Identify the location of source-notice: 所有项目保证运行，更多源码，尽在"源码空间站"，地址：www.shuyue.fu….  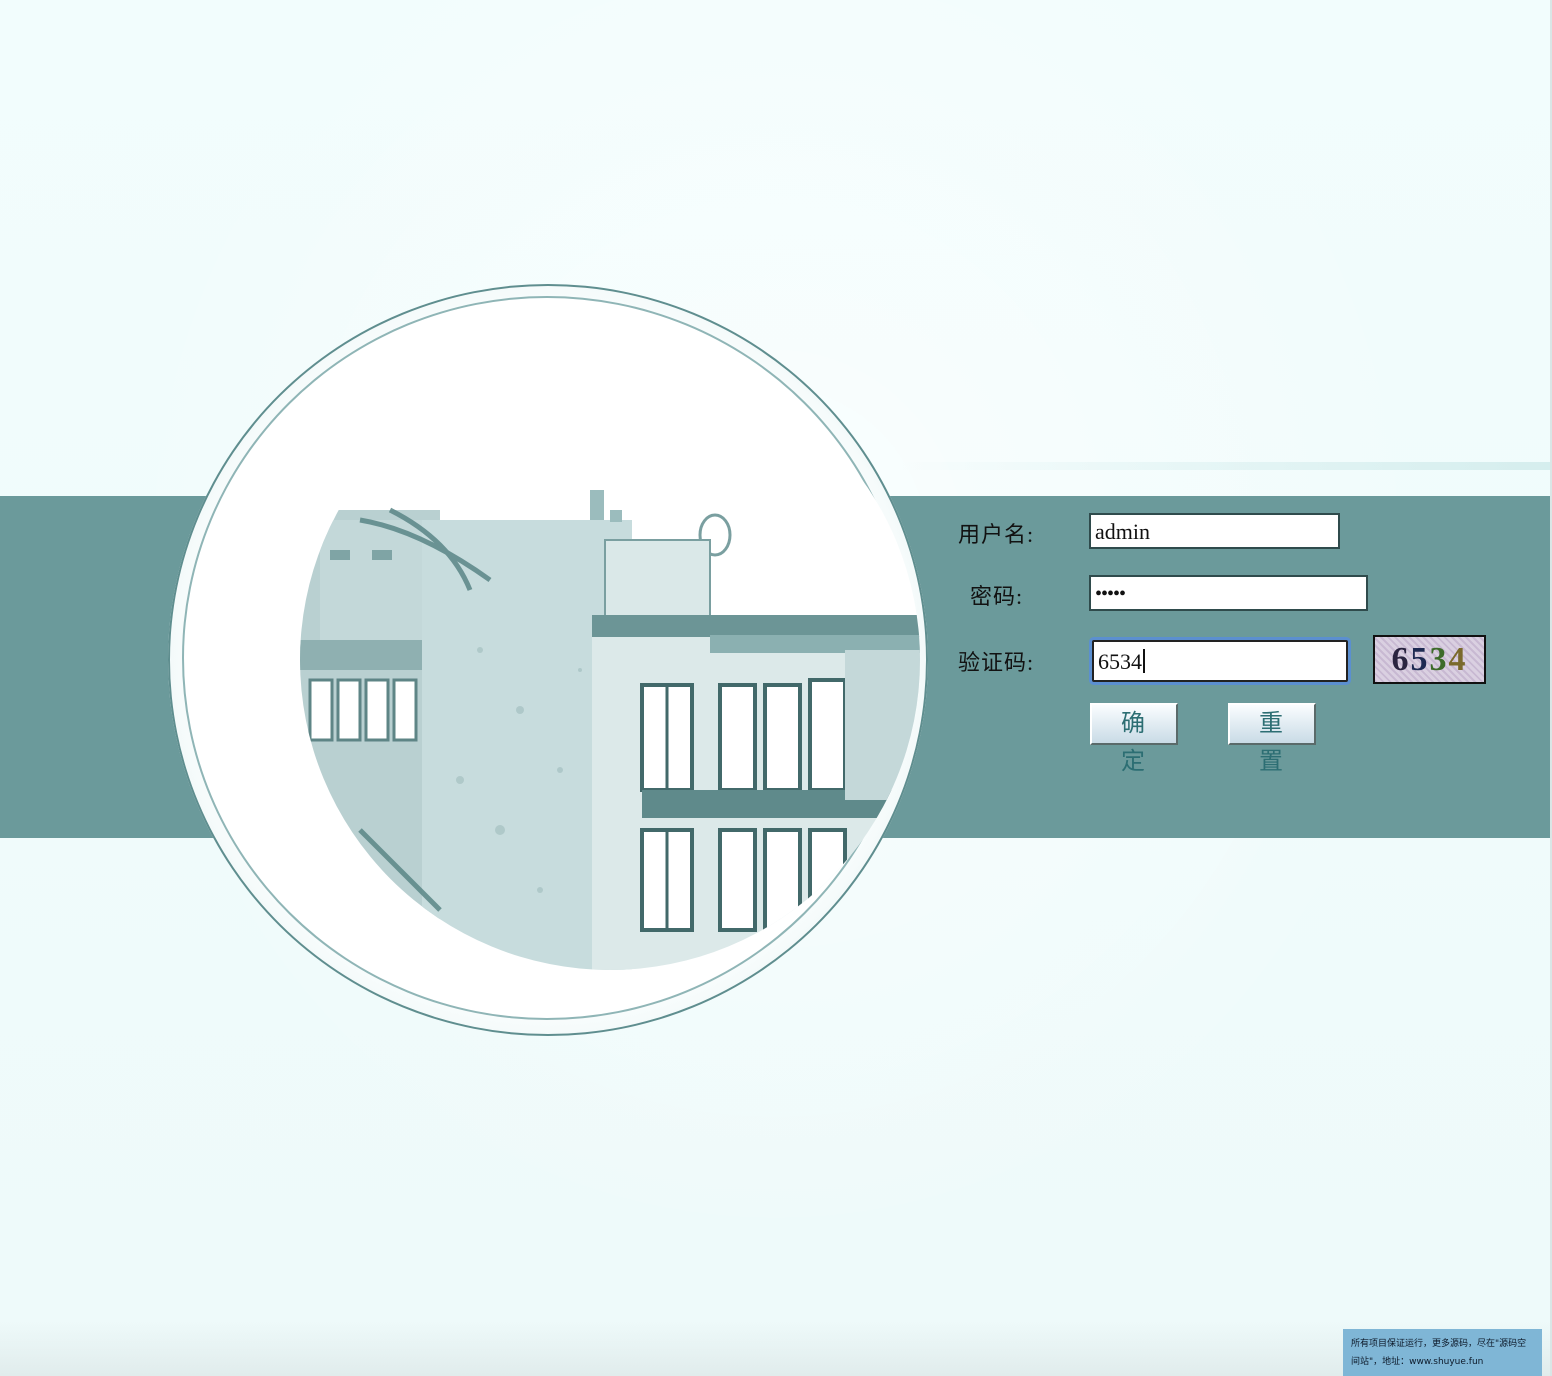
(1442, 1352).